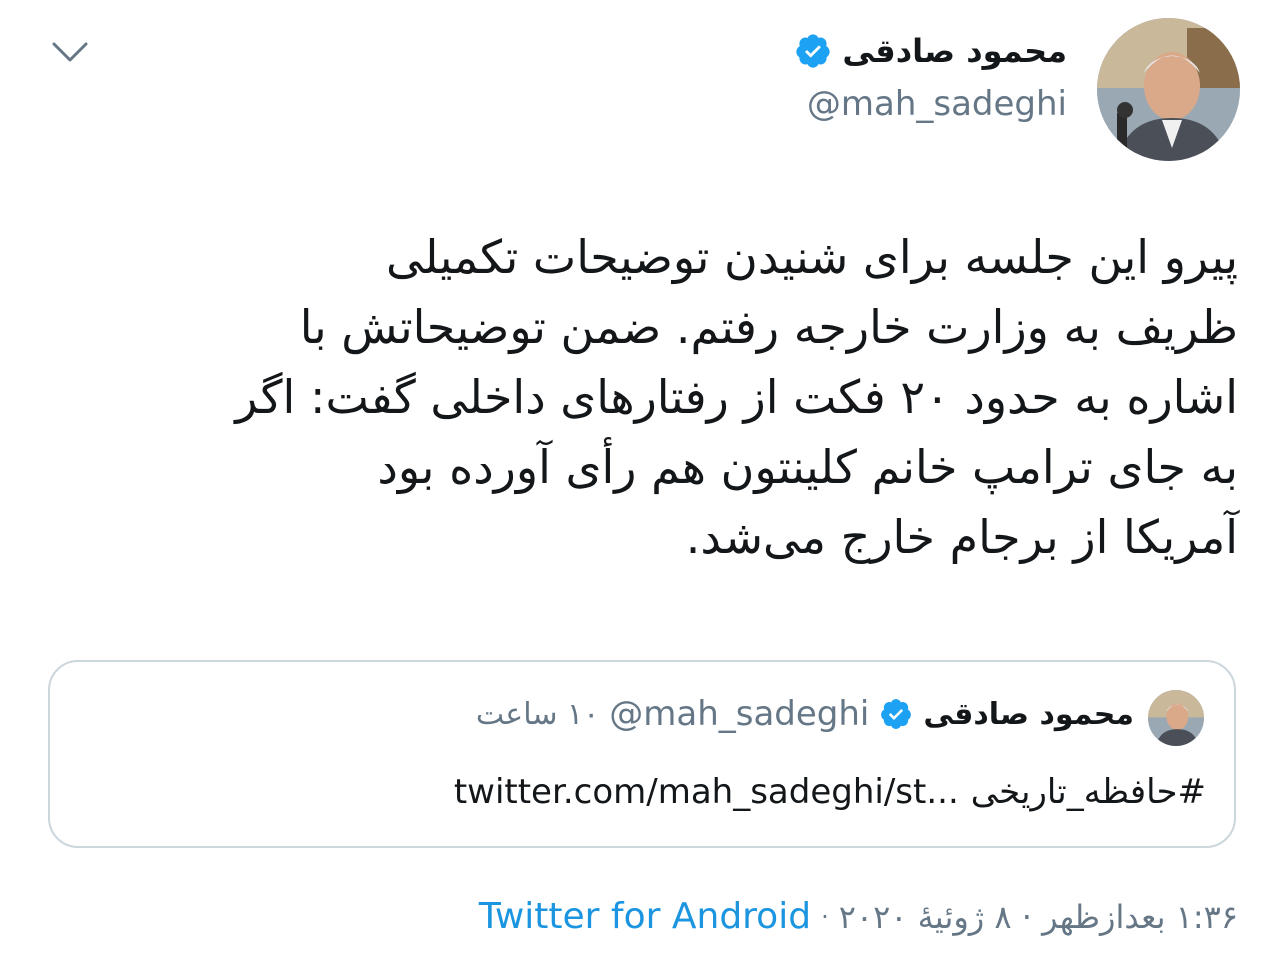 The height and width of the screenshot is (977, 1280). What do you see at coordinates (1088, 792) in the screenshot?
I see `quoted-hashtag: #حافظه_تاریخی` at bounding box center [1088, 792].